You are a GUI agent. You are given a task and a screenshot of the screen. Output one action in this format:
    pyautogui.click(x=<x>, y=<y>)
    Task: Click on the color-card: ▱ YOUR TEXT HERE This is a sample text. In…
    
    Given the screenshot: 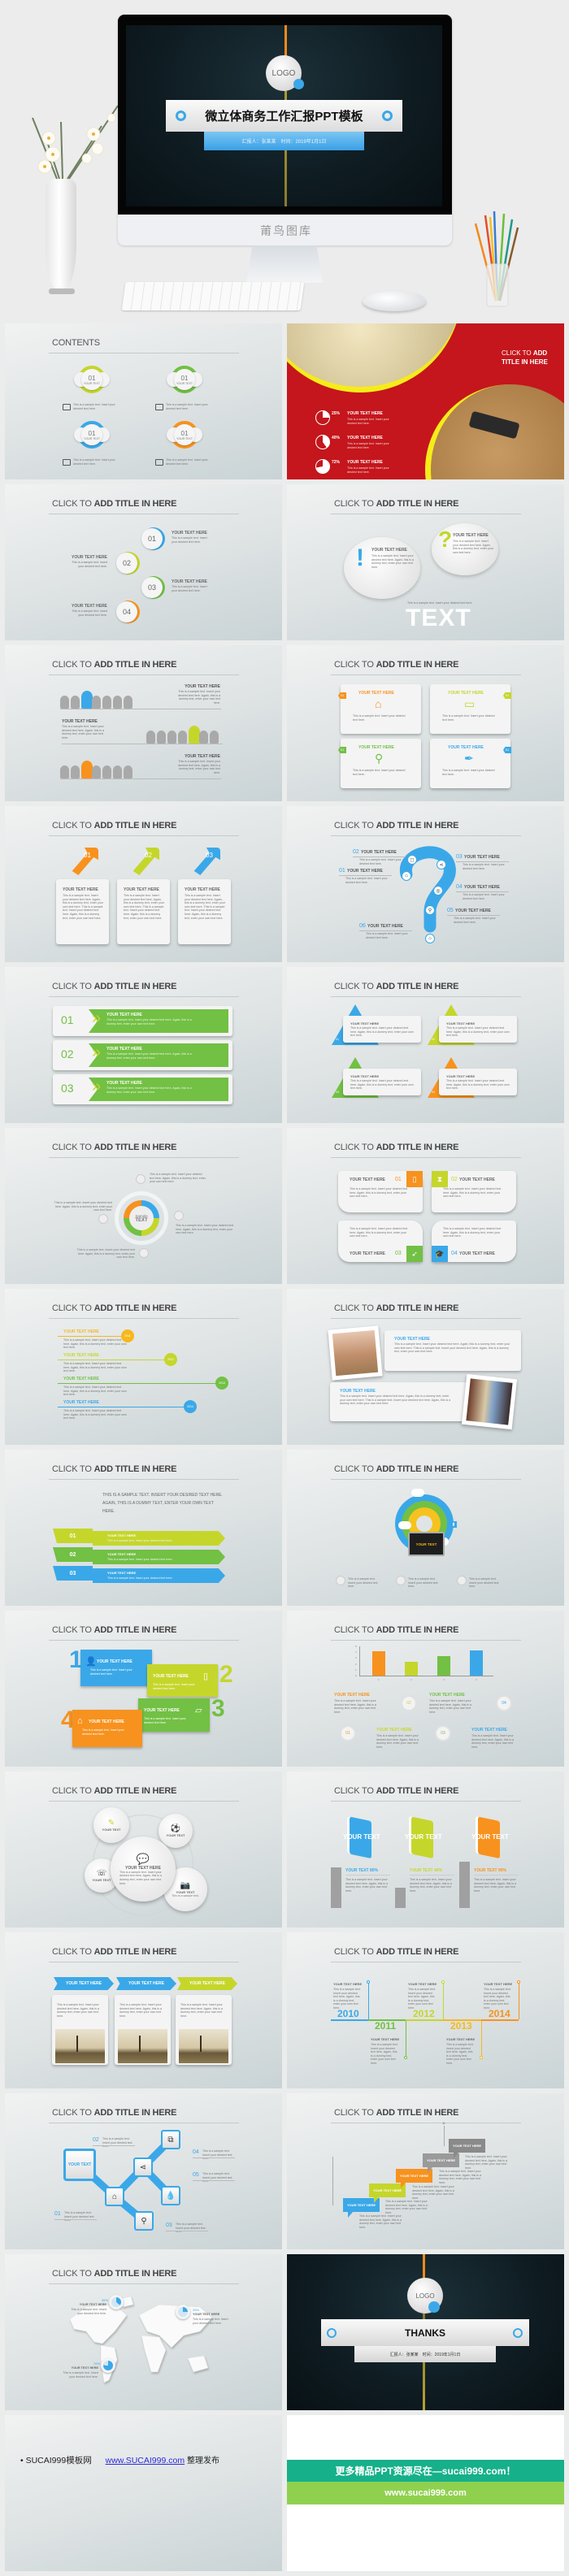 What is the action you would take?
    pyautogui.click(x=174, y=1715)
    